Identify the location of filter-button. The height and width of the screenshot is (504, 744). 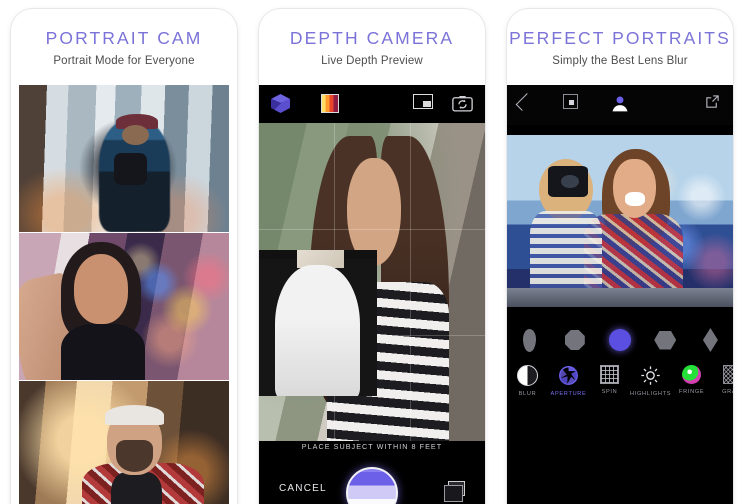
(330, 103).